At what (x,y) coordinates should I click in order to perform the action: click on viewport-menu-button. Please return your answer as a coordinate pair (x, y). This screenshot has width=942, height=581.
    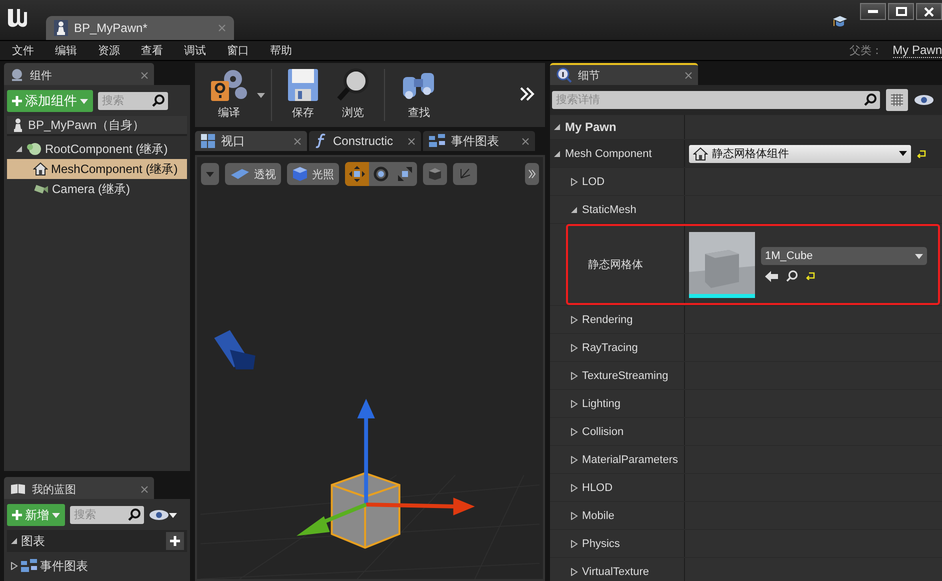
    Looking at the image, I should click on (210, 174).